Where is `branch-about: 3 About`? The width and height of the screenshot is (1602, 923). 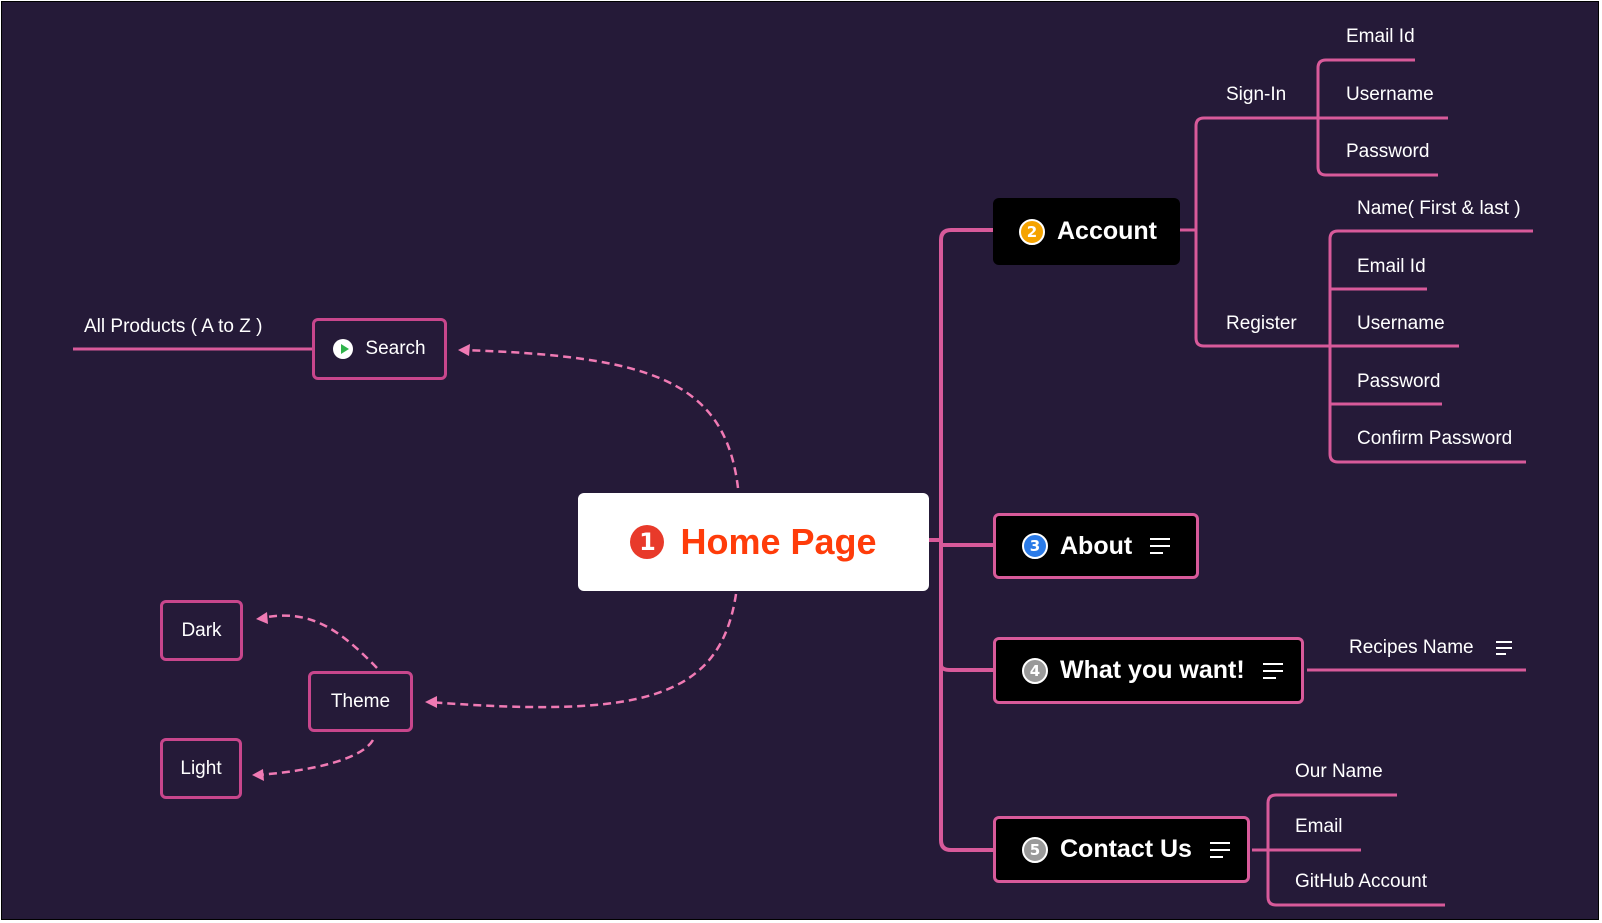 branch-about: 3 About is located at coordinates (1096, 546).